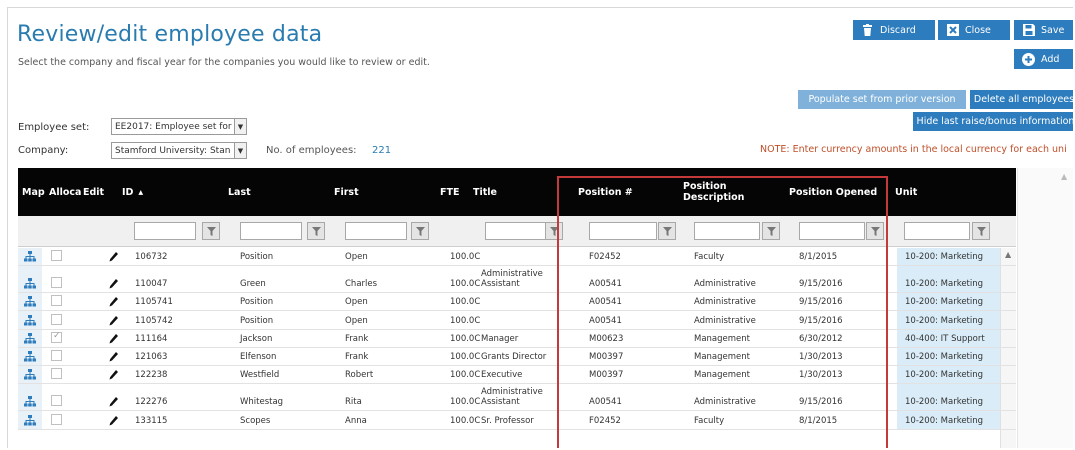  What do you see at coordinates (833, 192) in the screenshot?
I see `column-header-position-opened: Position Opened` at bounding box center [833, 192].